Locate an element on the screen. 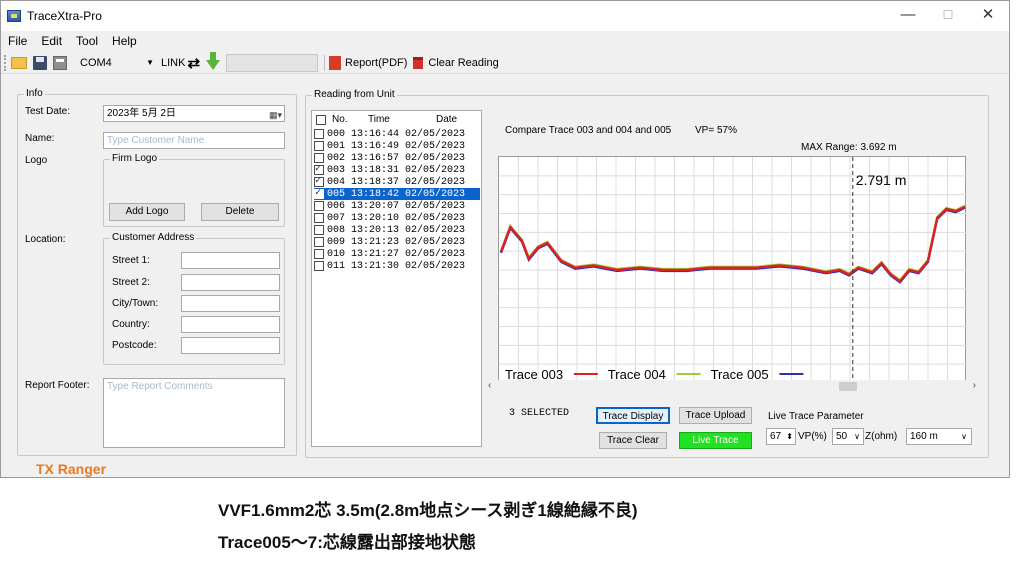 The width and height of the screenshot is (1024, 571). calendar-icon: ▦▾ is located at coordinates (275, 115).